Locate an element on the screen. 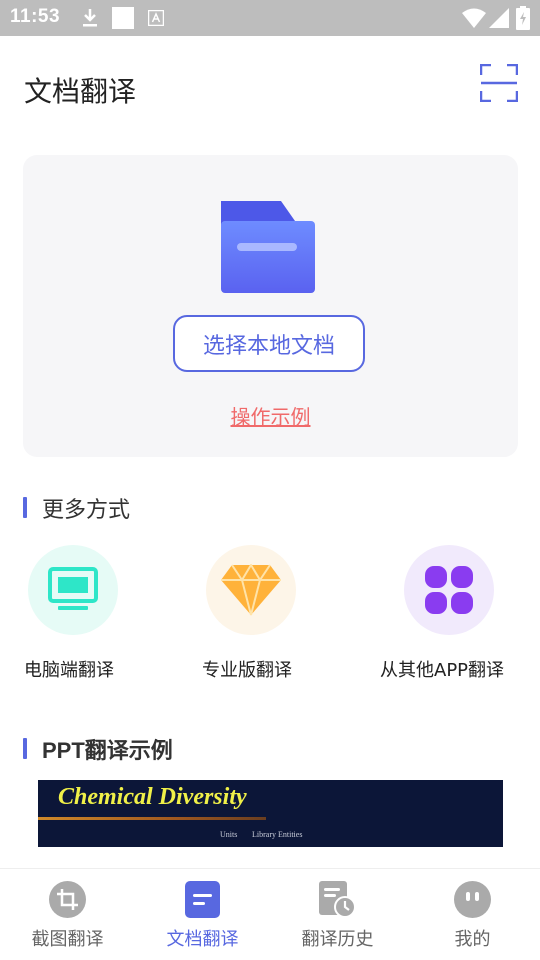 The image size is (540, 960). clover-icon is located at coordinates (449, 590).